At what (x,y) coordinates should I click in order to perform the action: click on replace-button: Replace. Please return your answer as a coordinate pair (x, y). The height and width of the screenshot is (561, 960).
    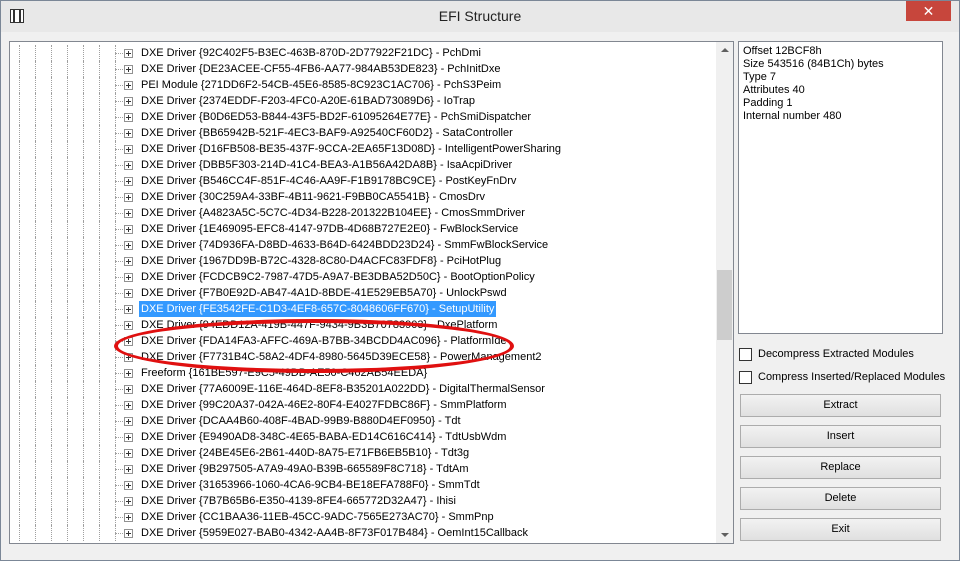
    Looking at the image, I should click on (840, 467).